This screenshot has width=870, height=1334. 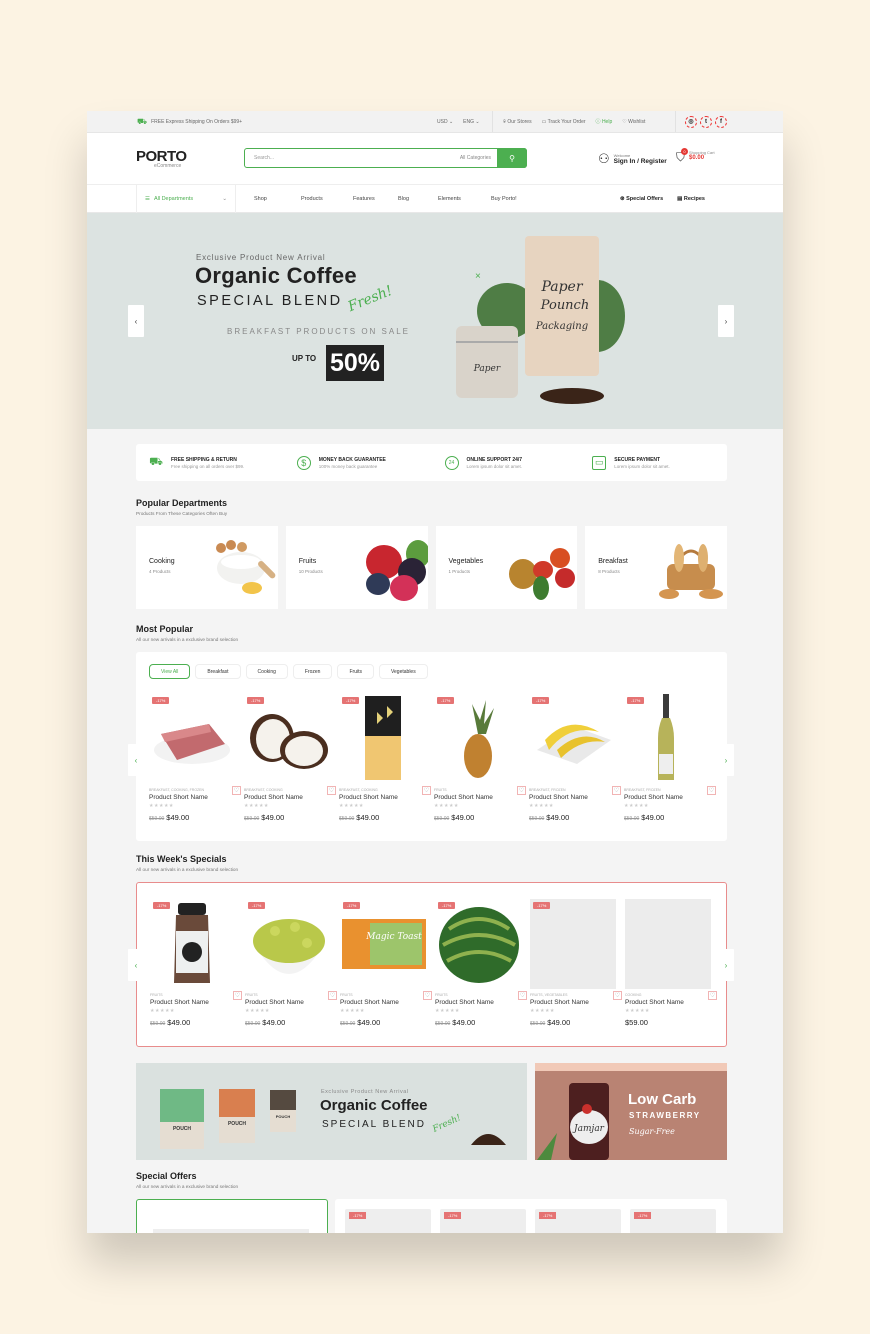 I want to click on jam-banner-subtitle: STRAWBERRY, so click(x=665, y=1115).